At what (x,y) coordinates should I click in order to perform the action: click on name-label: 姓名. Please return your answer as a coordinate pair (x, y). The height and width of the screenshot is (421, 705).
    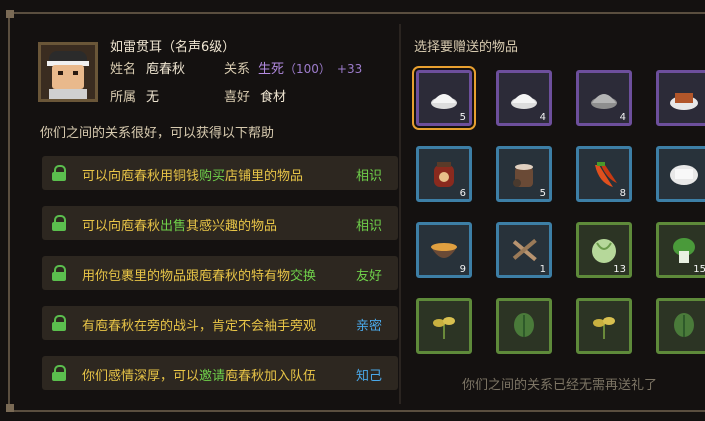
    Looking at the image, I should click on (123, 69).